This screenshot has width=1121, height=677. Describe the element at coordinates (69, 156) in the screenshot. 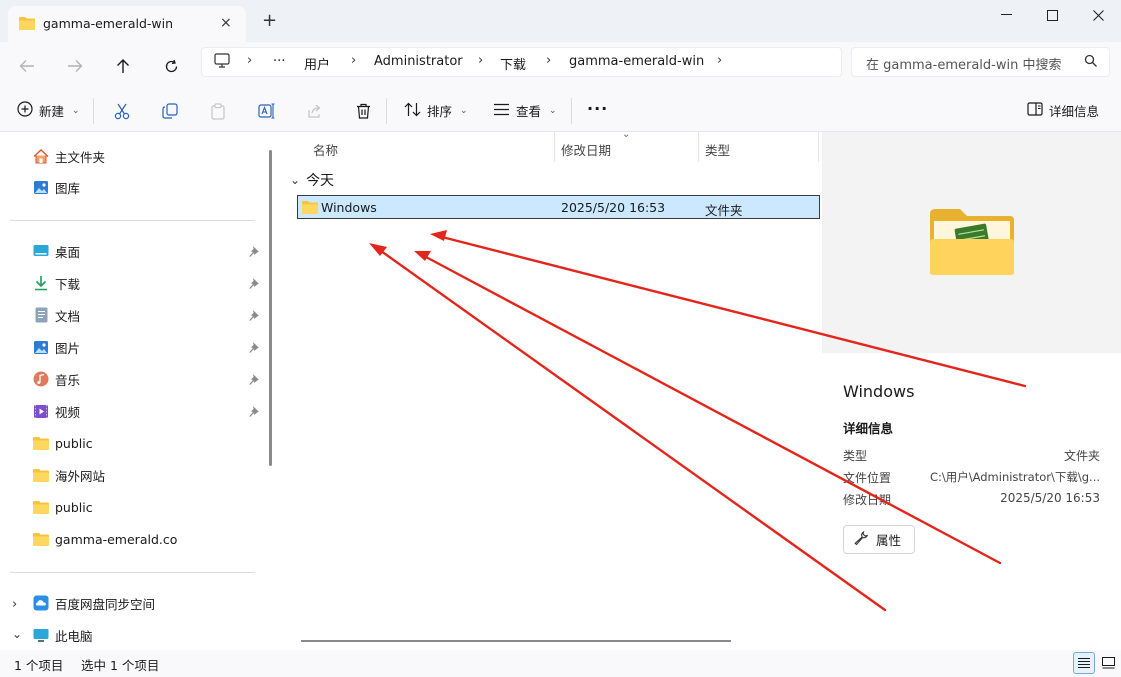

I see `sidebar-item-home: 主文件夹` at that location.